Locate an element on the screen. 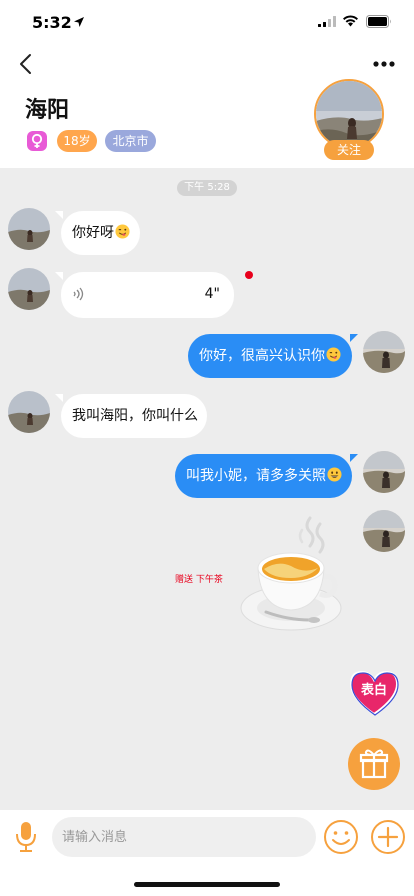  gift-label: 赠送 下午茶 is located at coordinates (199, 580).